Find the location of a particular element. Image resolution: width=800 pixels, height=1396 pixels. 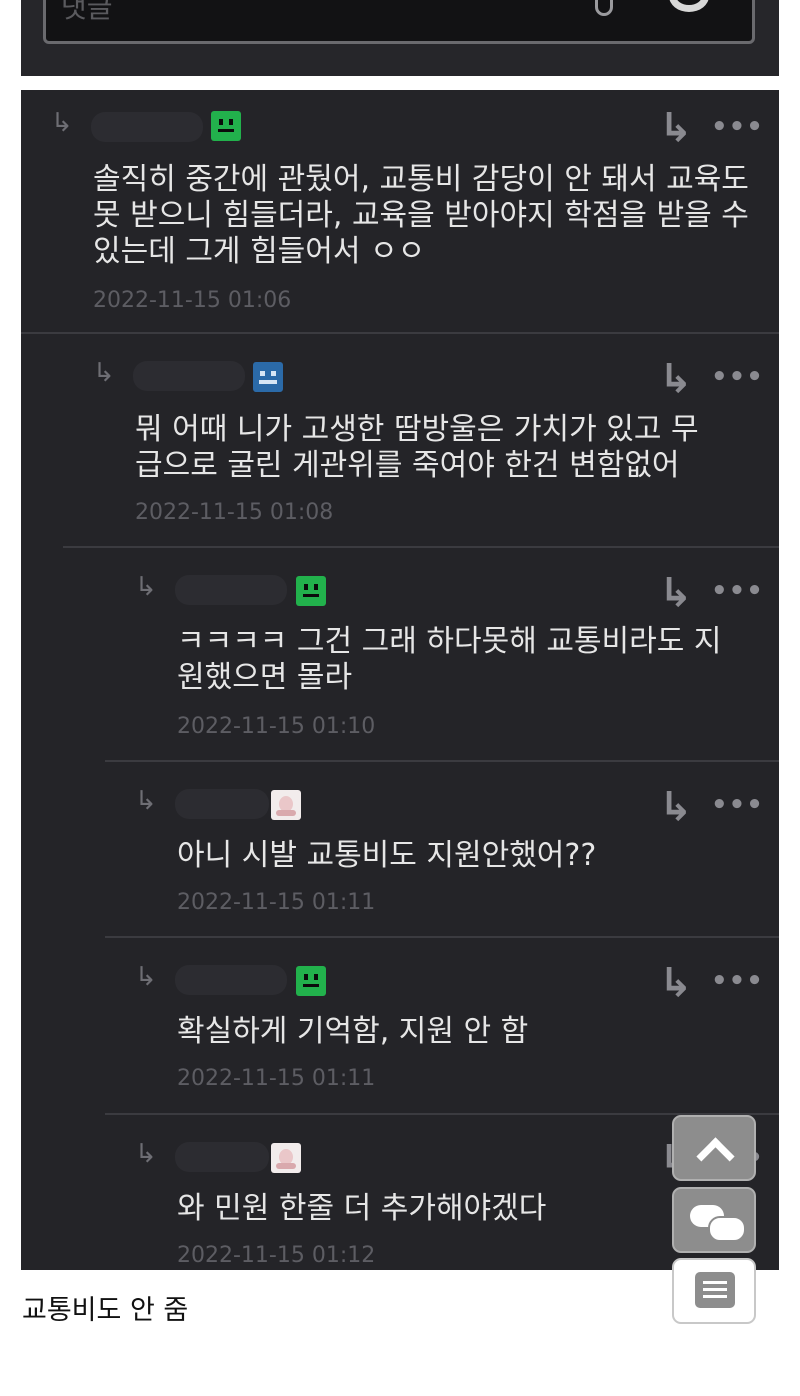

comments-button is located at coordinates (714, 1220).